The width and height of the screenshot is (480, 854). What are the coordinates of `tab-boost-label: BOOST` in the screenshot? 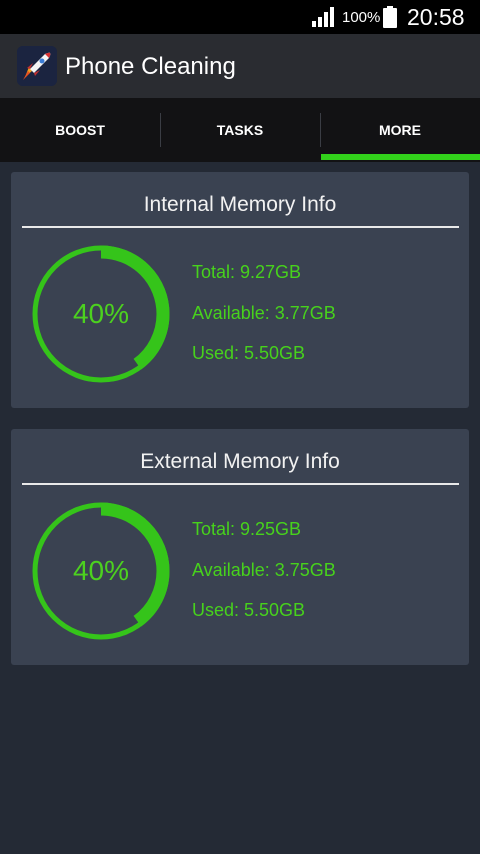 It's located at (80, 130).